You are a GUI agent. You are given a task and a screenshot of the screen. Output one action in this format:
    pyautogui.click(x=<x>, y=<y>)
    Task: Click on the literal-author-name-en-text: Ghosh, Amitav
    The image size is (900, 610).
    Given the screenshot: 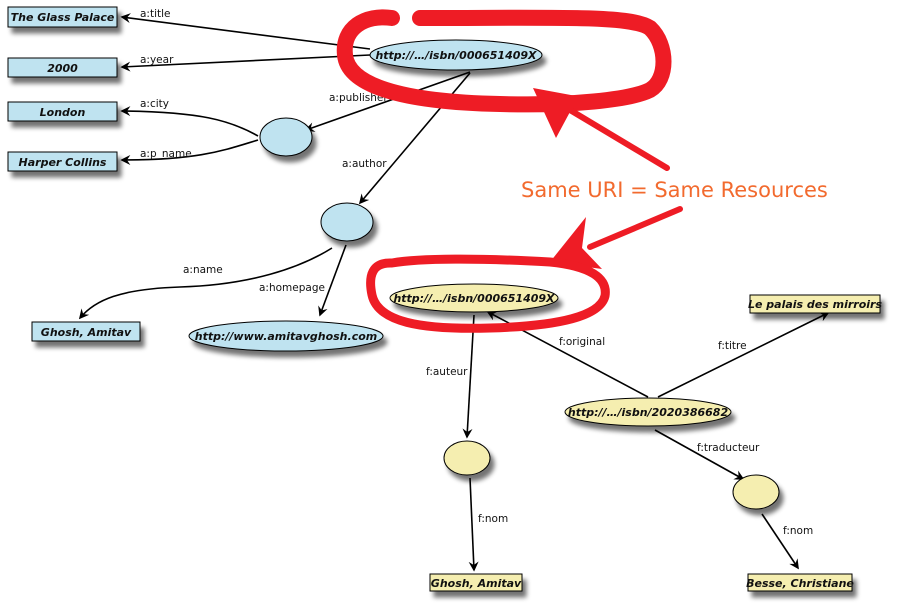 What is the action you would take?
    pyautogui.click(x=86, y=332)
    